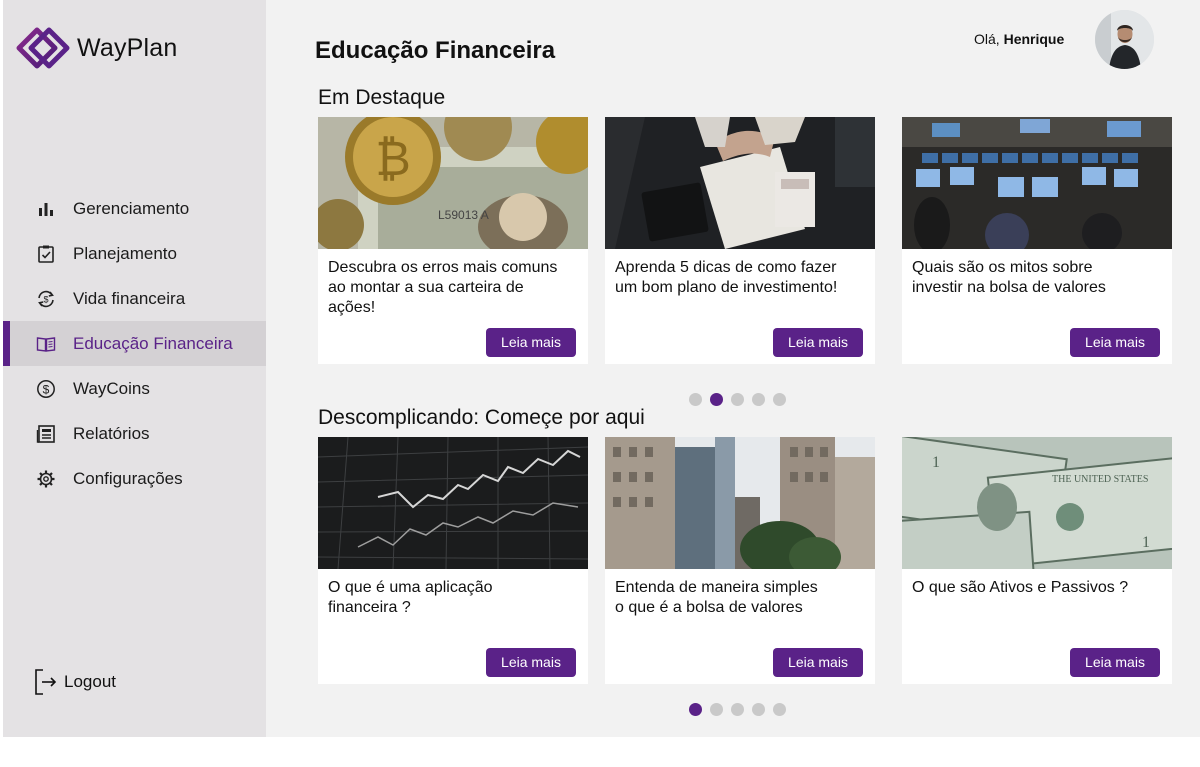  I want to click on article-thumbnail: 1 THE UNITED STATES 1, so click(1037, 503).